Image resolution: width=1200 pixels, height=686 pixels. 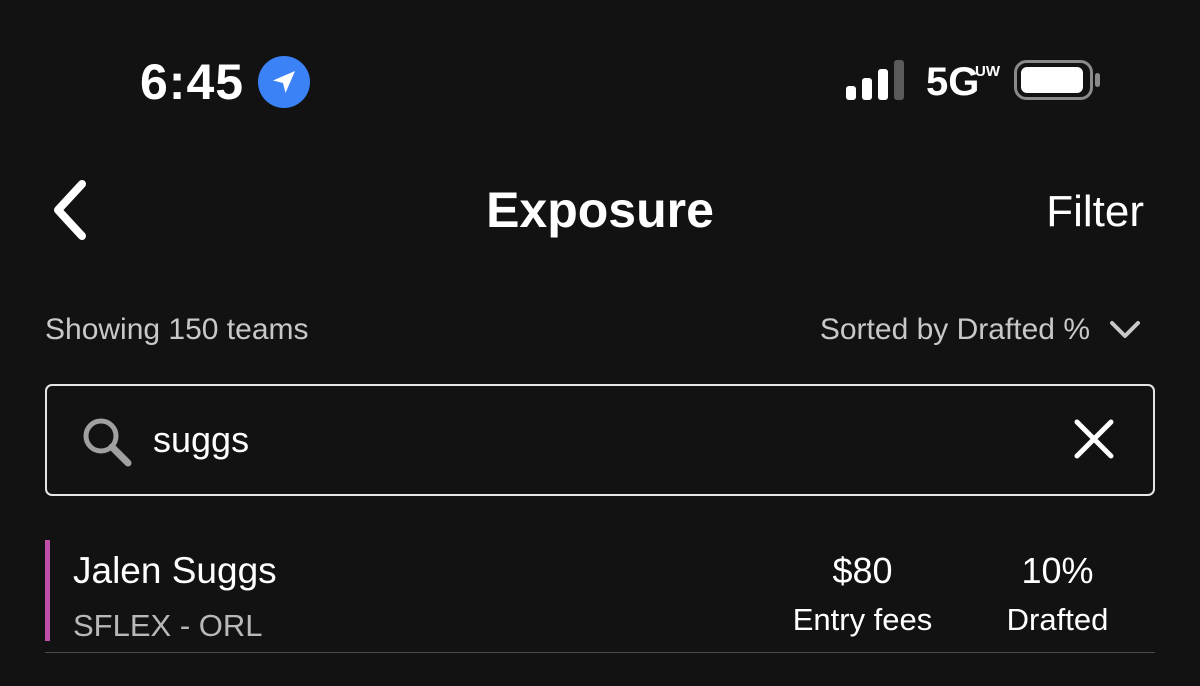 I want to click on battery-icon, so click(x=1057, y=80).